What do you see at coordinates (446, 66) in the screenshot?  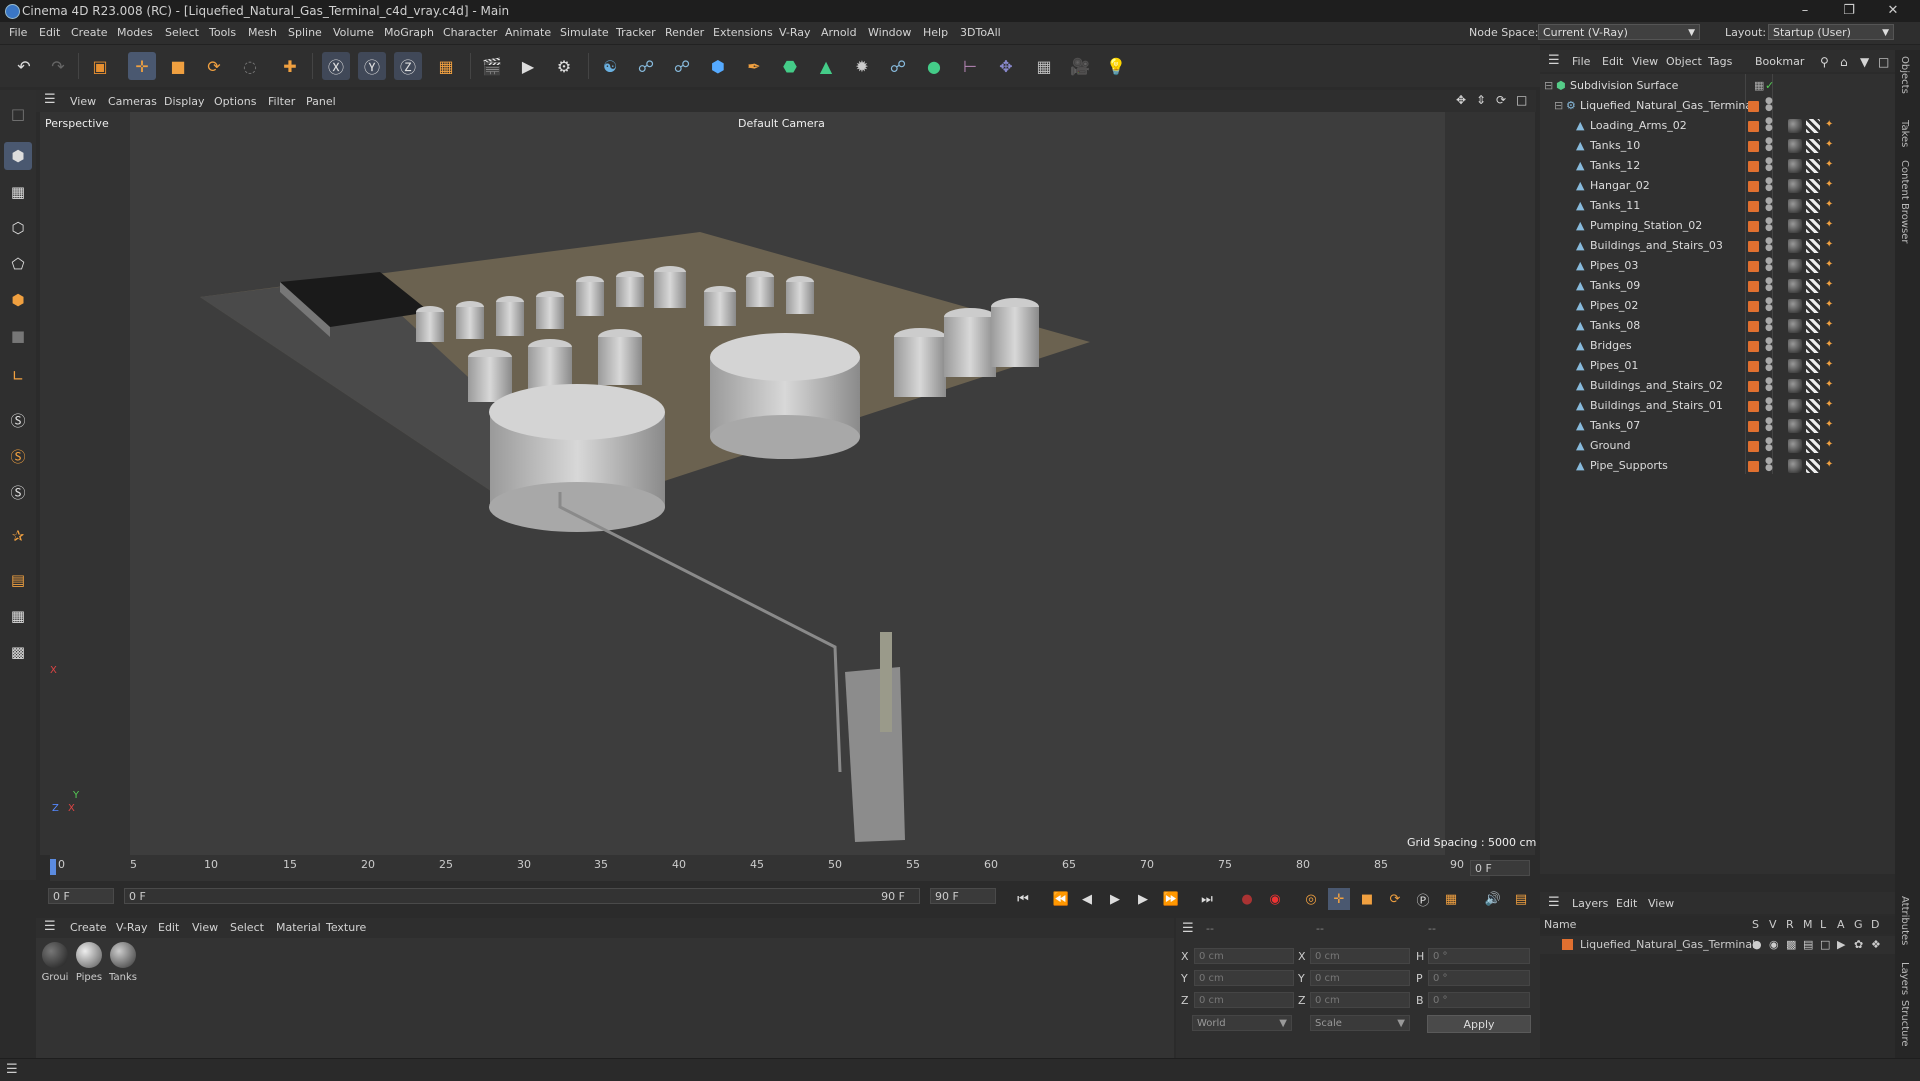 I see `coordinate-system-icon: ▦` at bounding box center [446, 66].